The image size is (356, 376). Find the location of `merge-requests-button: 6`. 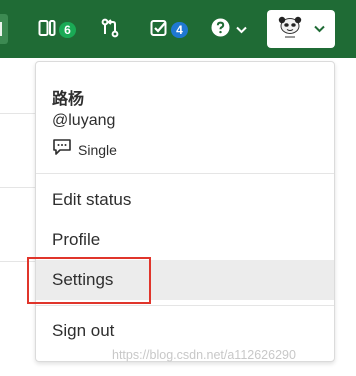

merge-requests-button: 6 is located at coordinates (57, 30).